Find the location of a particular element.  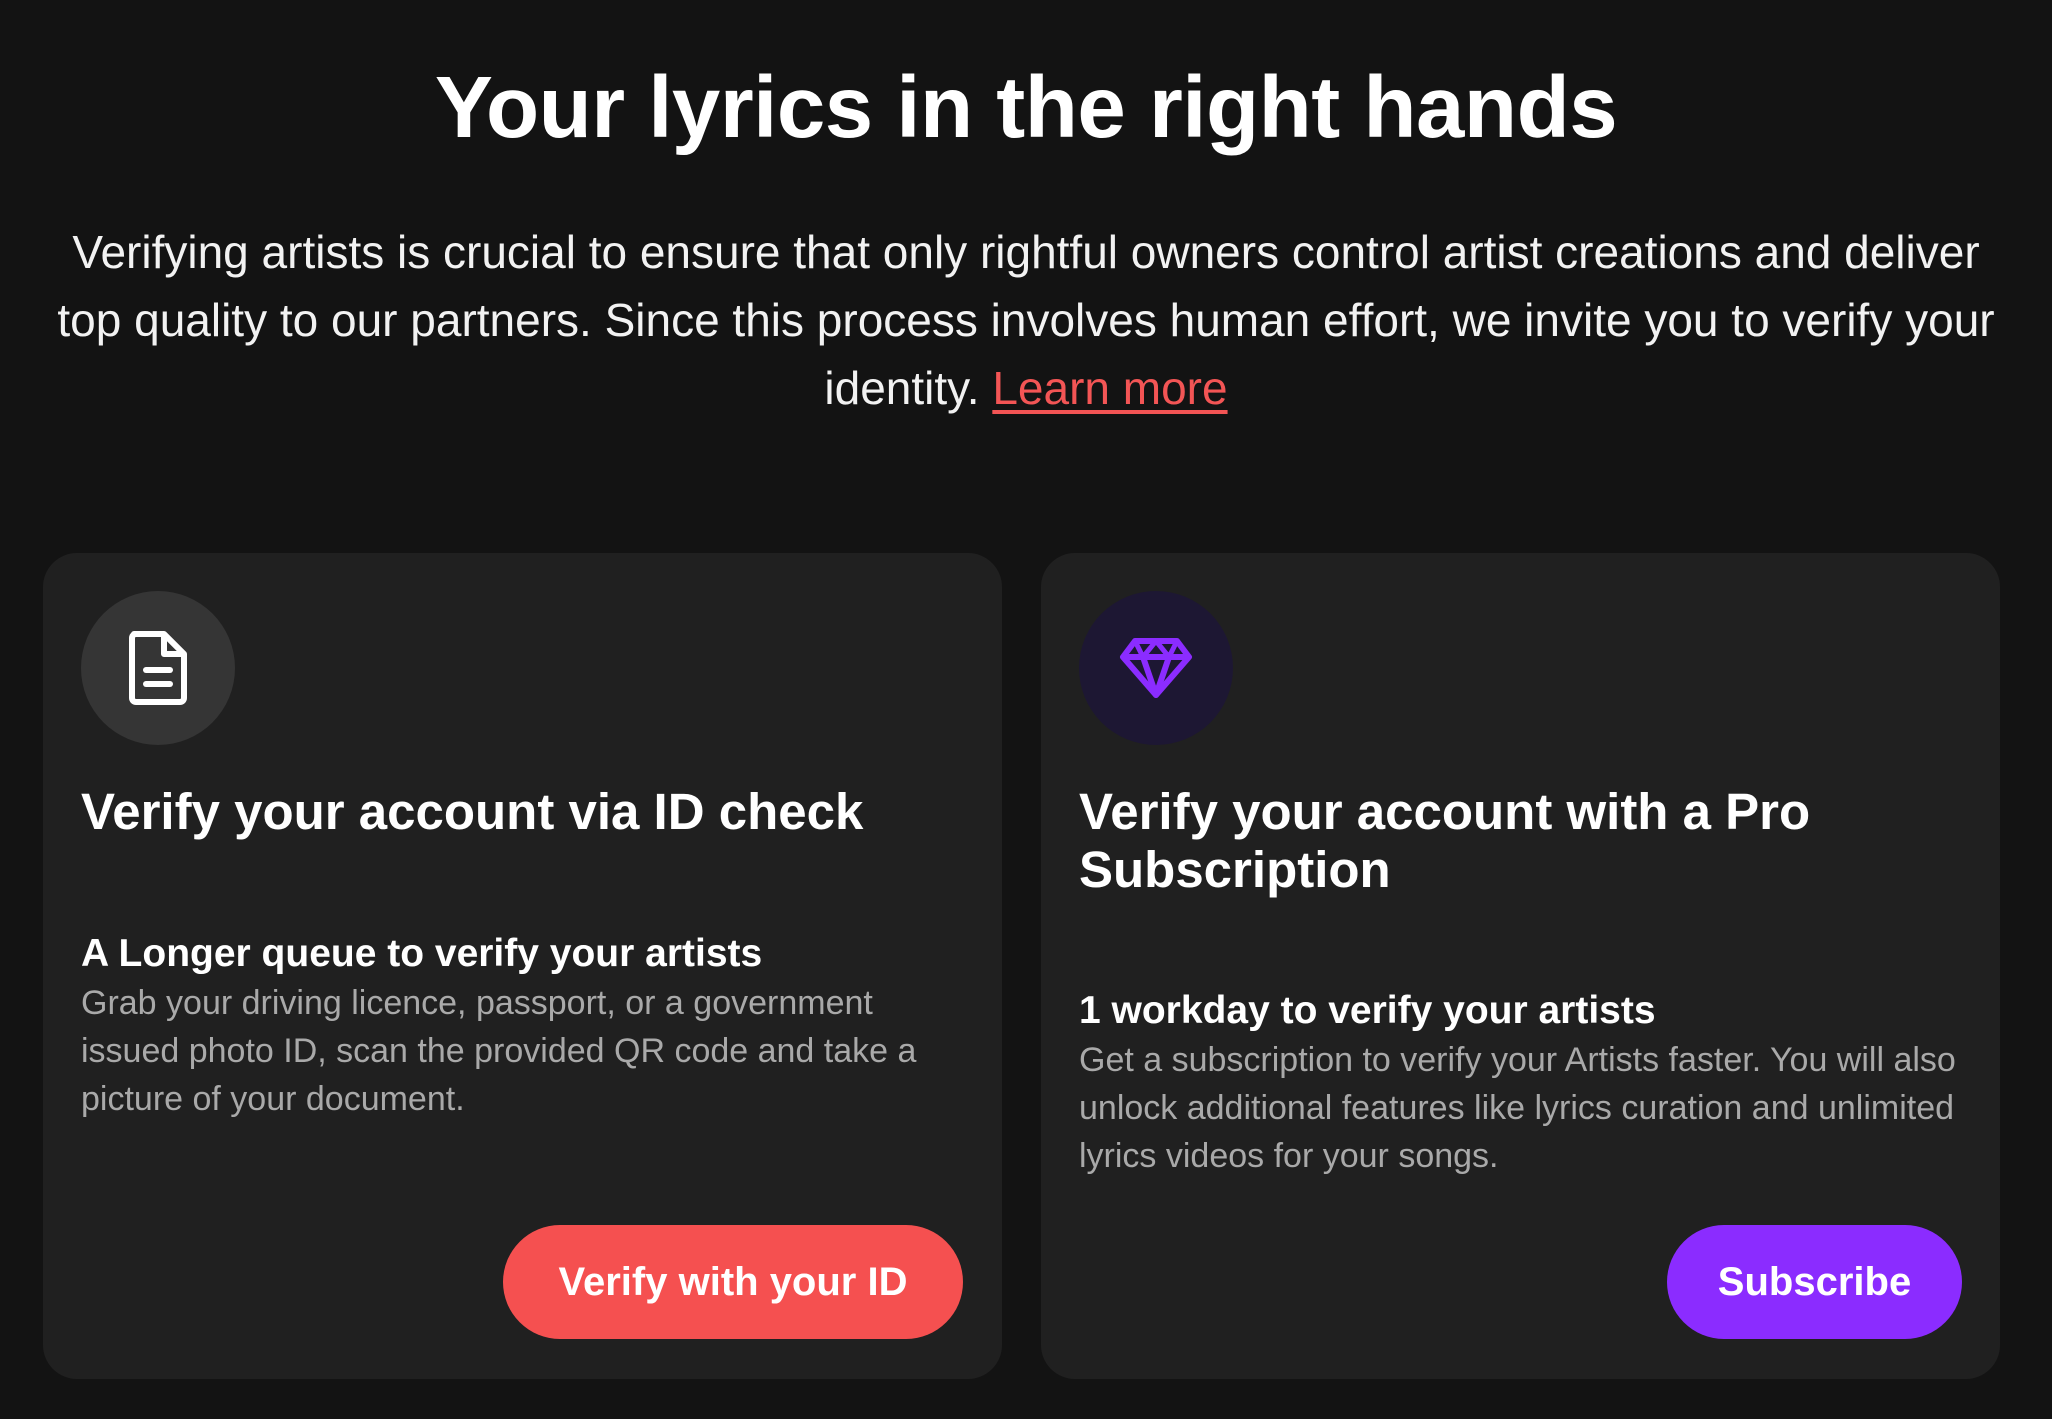

document-icon-badge is located at coordinates (158, 668).